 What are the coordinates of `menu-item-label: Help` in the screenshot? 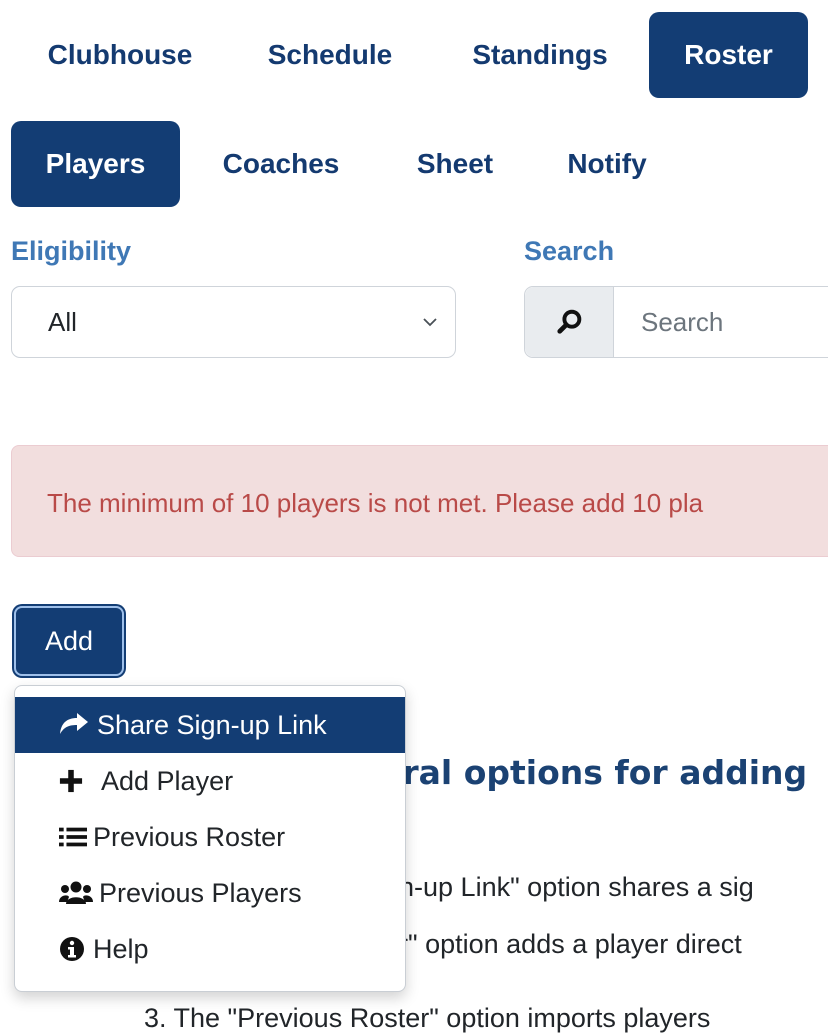 It's located at (121, 948).